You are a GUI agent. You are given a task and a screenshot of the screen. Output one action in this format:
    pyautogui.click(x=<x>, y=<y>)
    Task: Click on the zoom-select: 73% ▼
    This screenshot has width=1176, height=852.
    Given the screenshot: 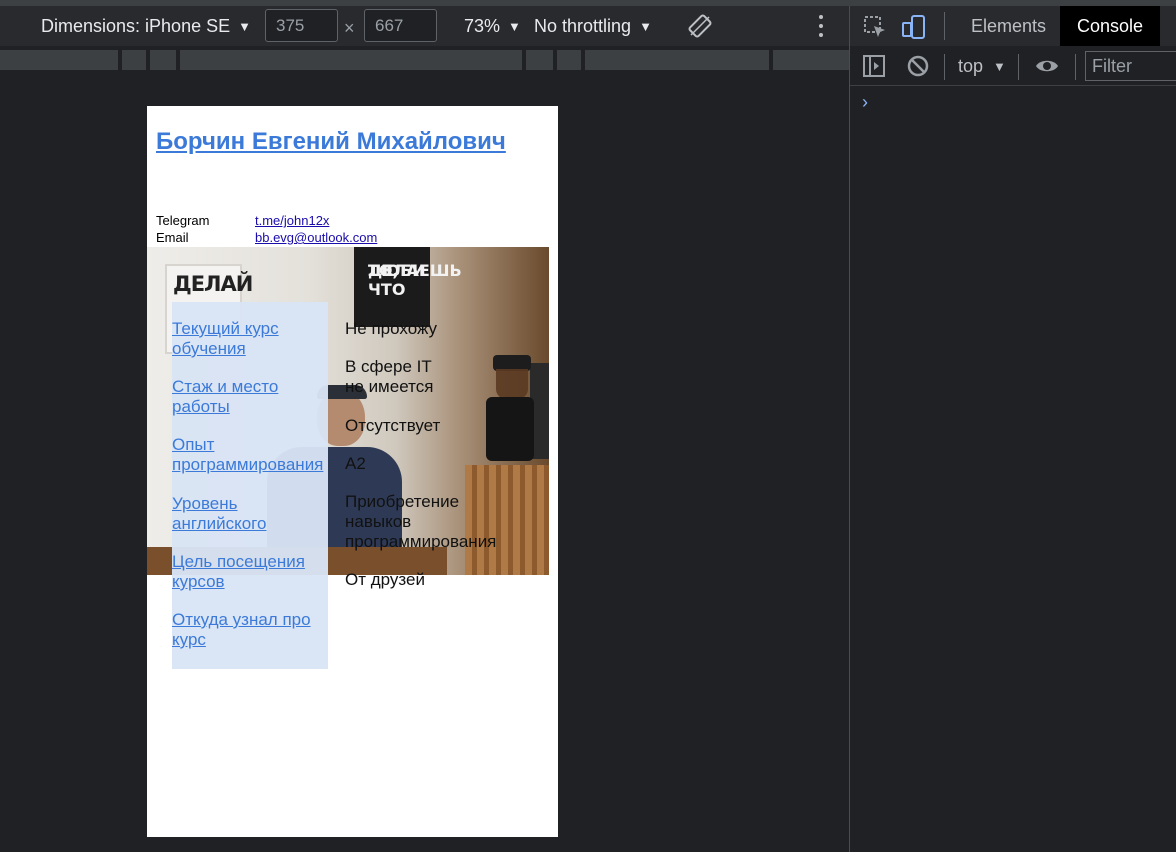 What is the action you would take?
    pyautogui.click(x=492, y=26)
    